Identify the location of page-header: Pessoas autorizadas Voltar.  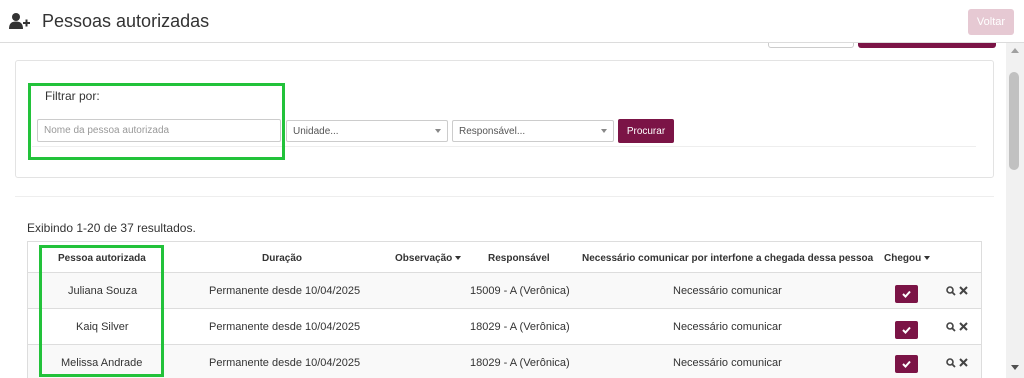
(512, 21).